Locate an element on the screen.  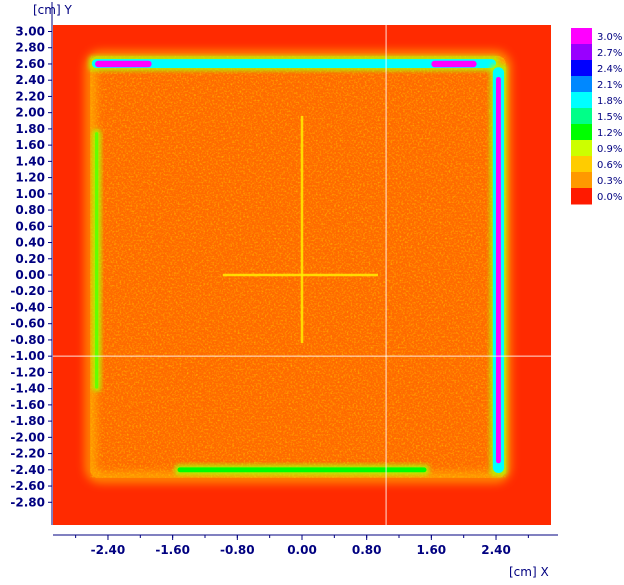
y-tick-label: 2.40 is located at coordinates (30, 80).